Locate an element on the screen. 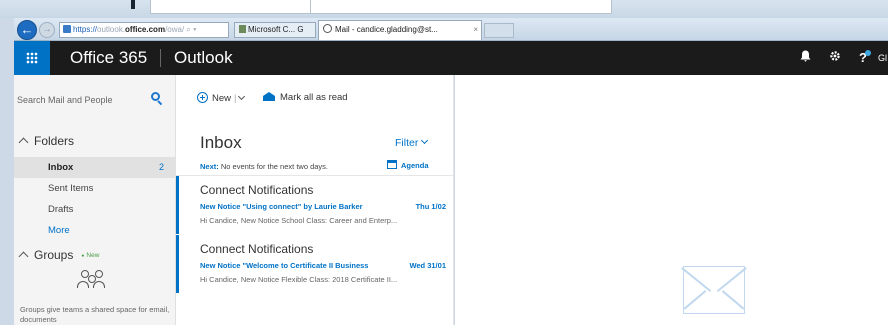 This screenshot has width=888, height=325. help-icon: ? is located at coordinates (865, 58).